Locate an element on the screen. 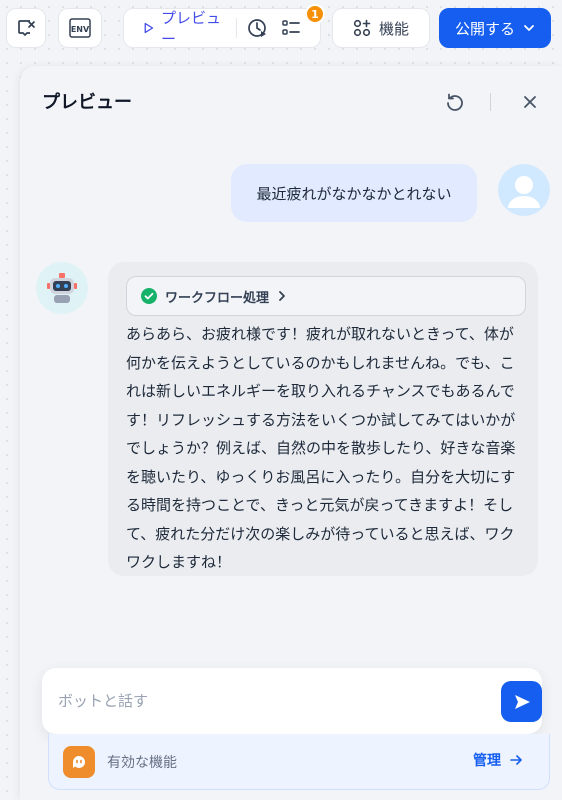  panel-title: プレビュー is located at coordinates (87, 102).